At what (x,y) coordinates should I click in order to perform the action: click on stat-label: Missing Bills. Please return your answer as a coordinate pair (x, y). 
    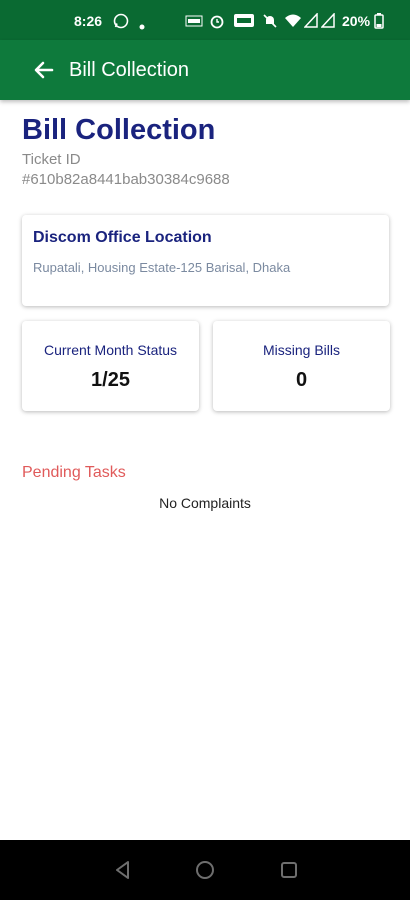
    Looking at the image, I should click on (301, 350).